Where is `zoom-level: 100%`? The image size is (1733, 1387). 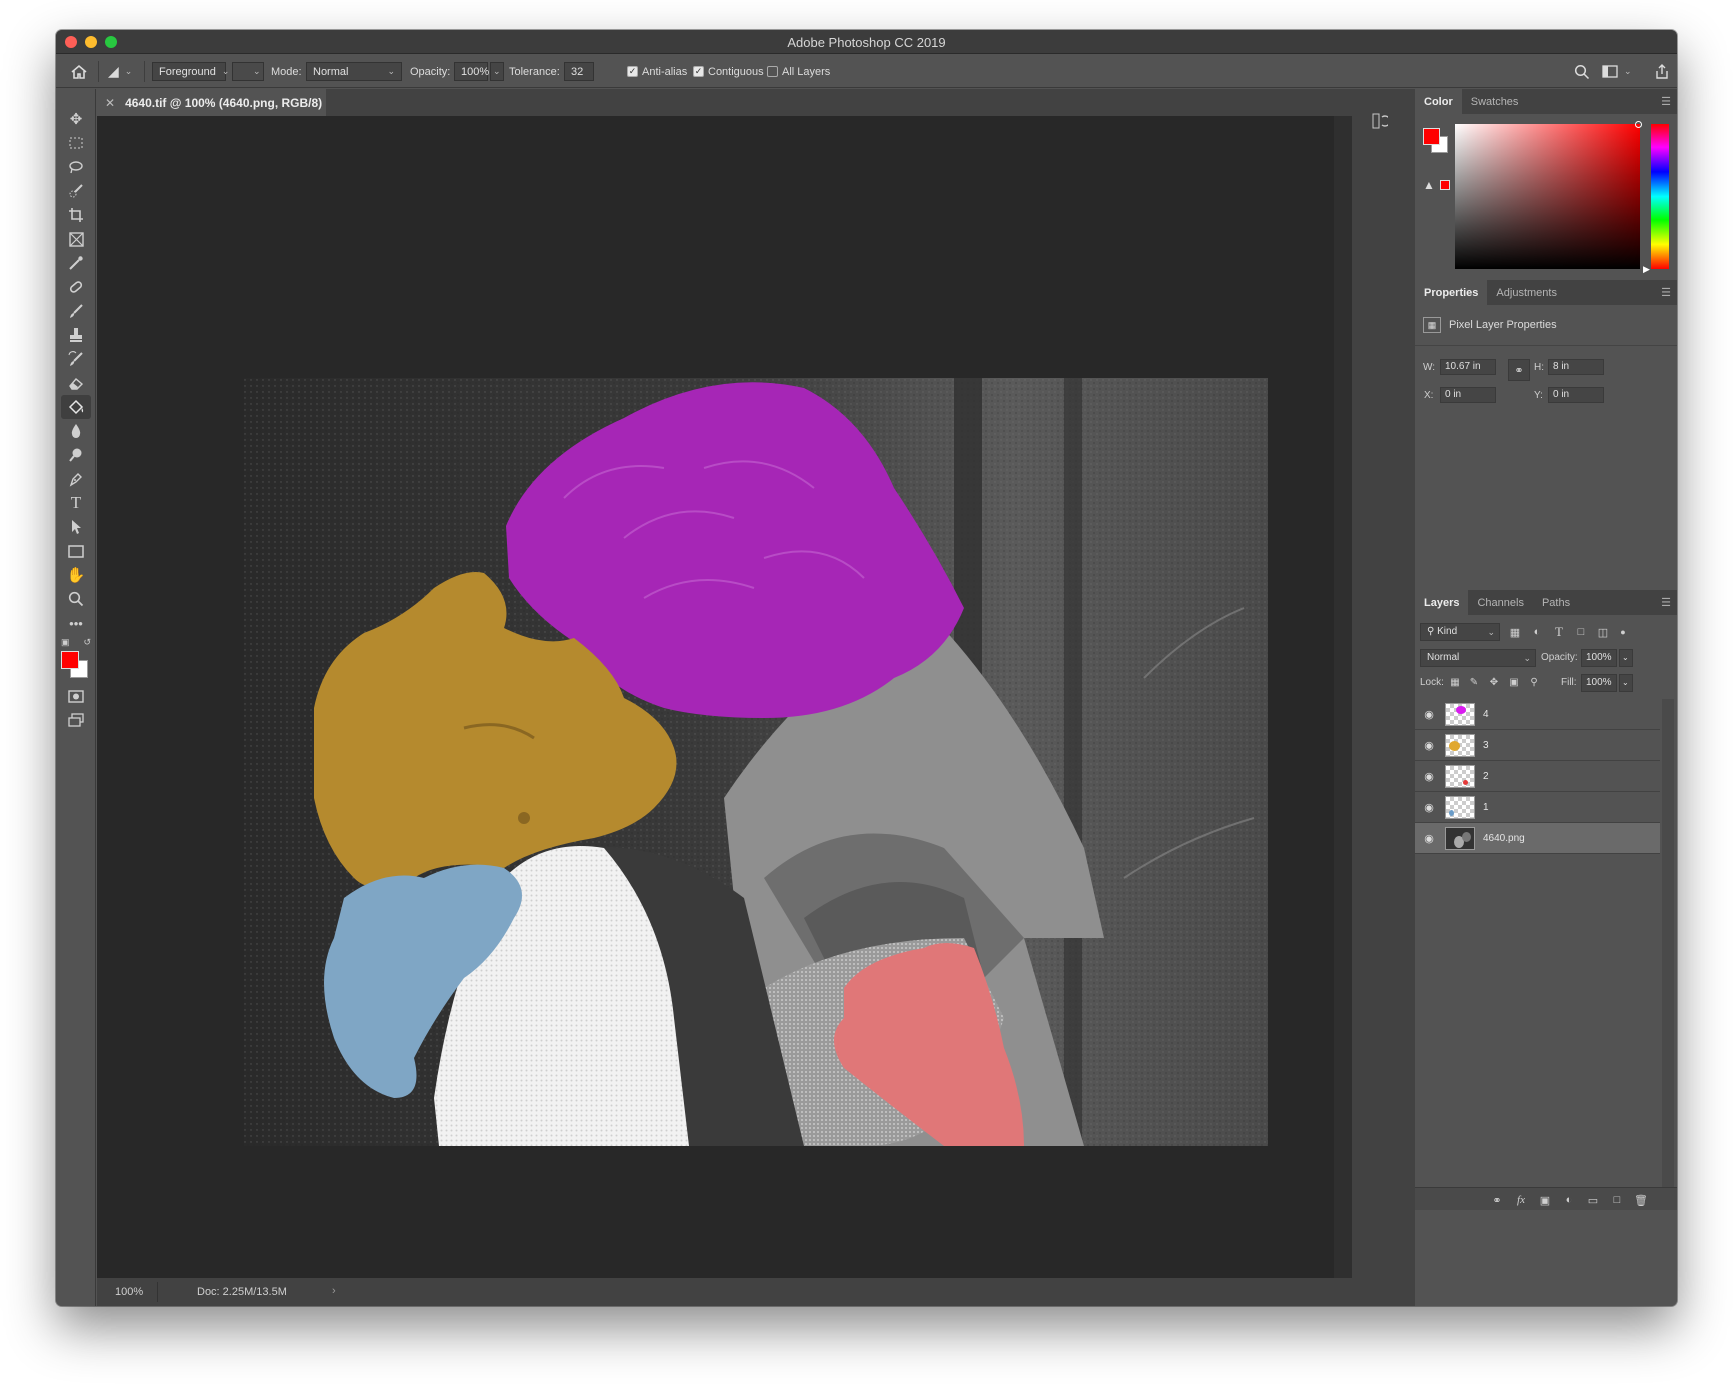
zoom-level: 100% is located at coordinates (129, 1292).